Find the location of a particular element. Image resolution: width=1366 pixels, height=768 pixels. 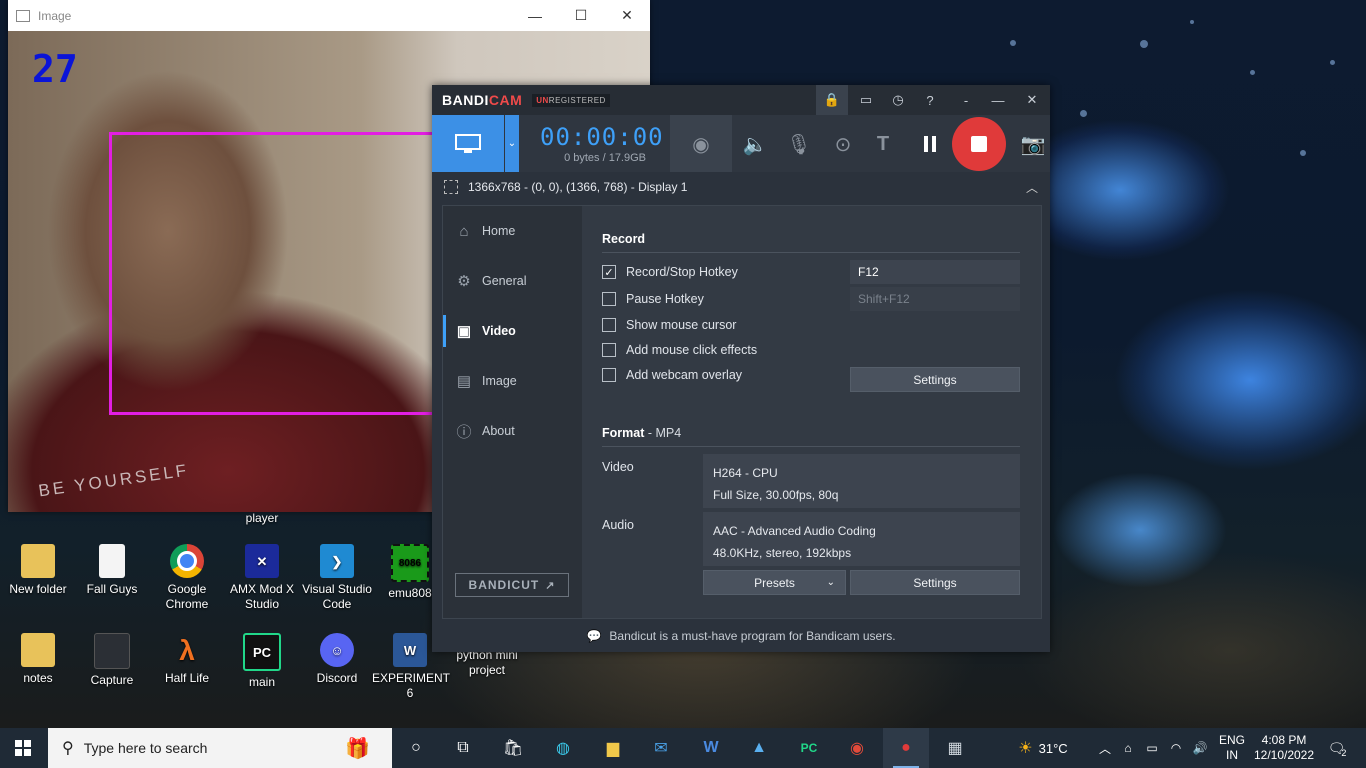

speaker-icon: 🔈 is located at coordinates (755, 144).